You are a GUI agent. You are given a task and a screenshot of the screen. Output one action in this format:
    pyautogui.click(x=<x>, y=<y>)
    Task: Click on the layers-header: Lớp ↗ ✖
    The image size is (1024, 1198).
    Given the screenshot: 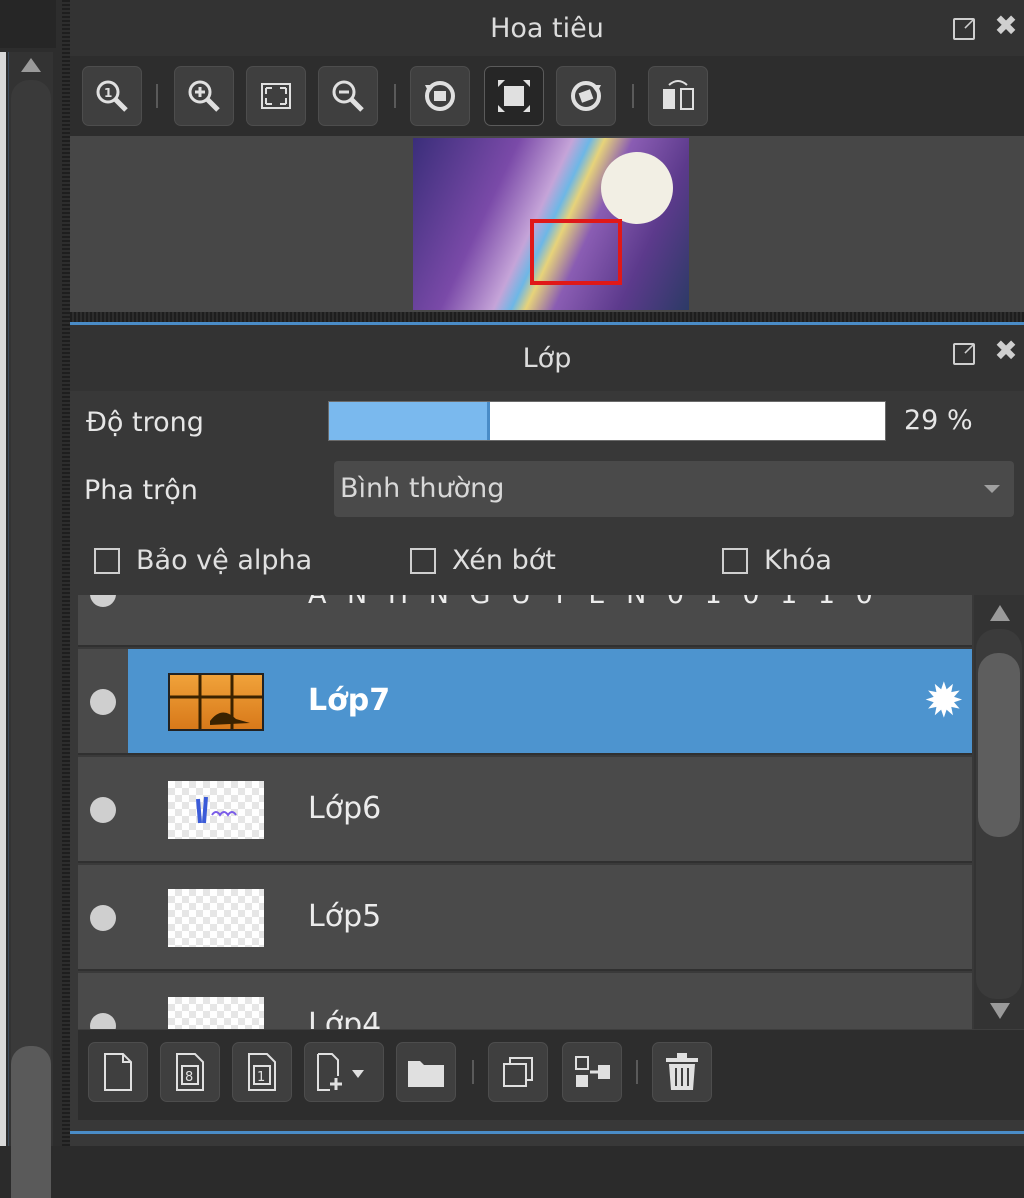 What is the action you would take?
    pyautogui.click(x=547, y=358)
    